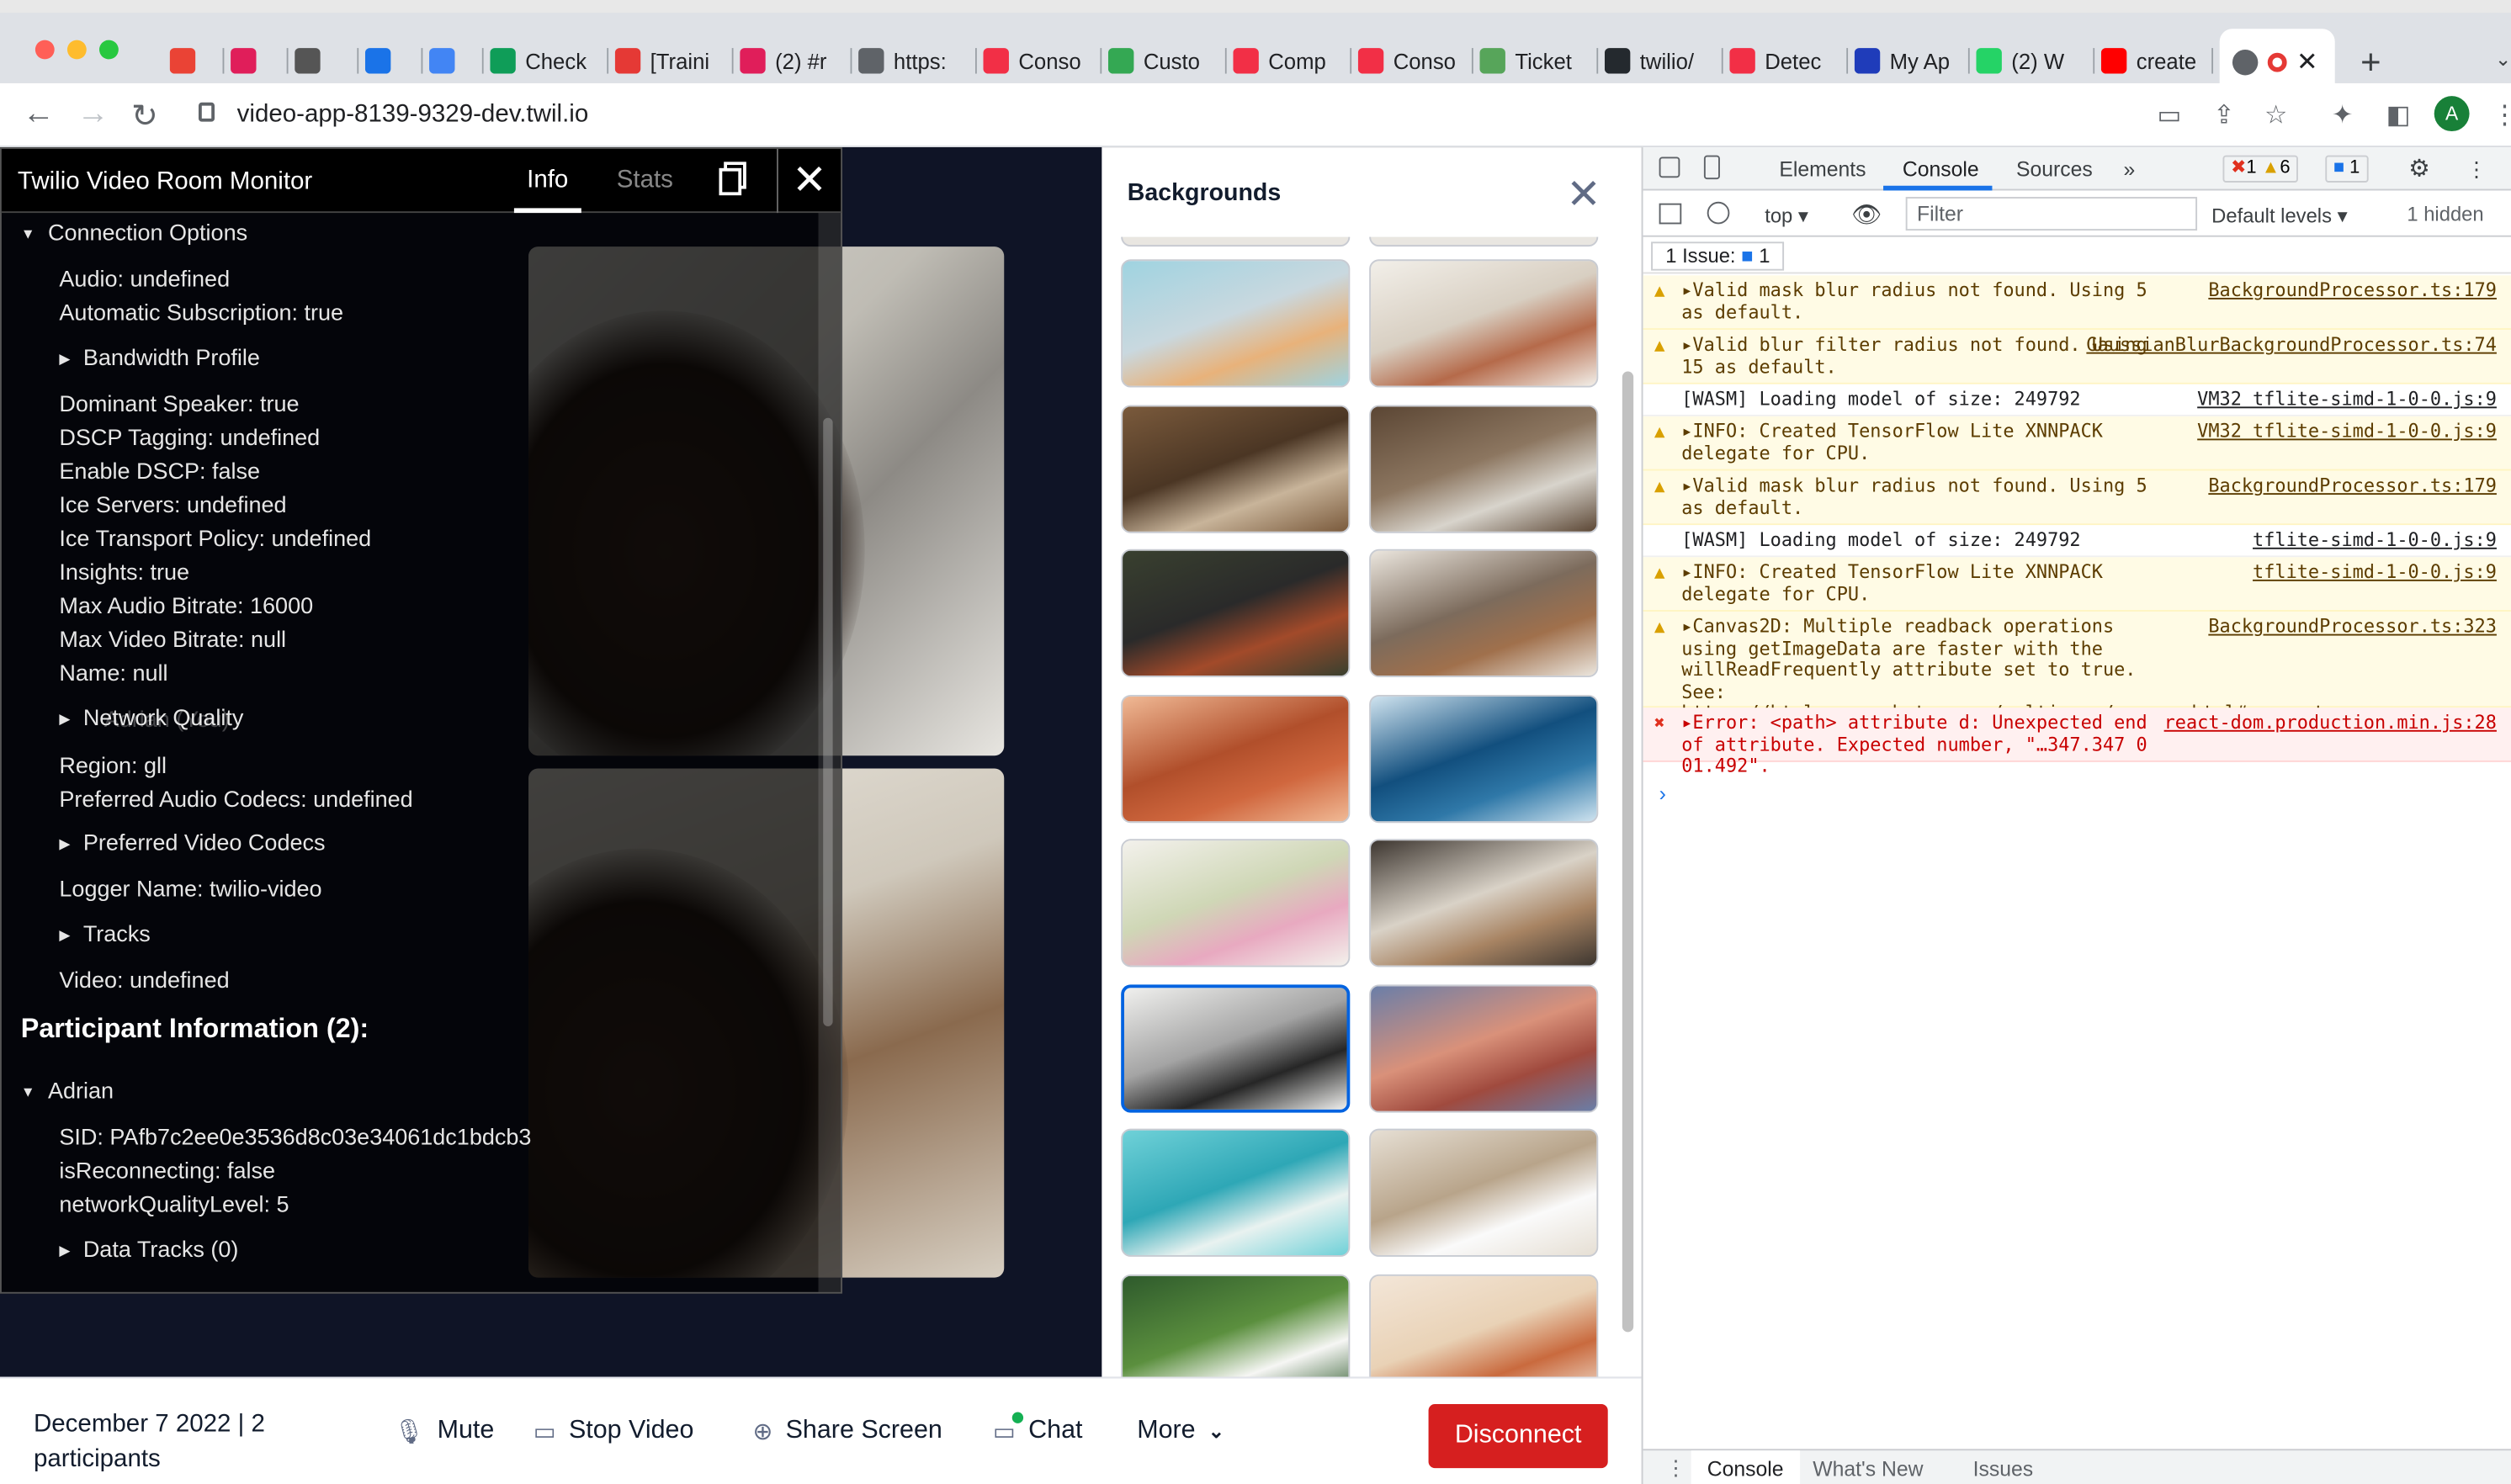  What do you see at coordinates (144, 116) in the screenshot?
I see `reload-button: ↻` at bounding box center [144, 116].